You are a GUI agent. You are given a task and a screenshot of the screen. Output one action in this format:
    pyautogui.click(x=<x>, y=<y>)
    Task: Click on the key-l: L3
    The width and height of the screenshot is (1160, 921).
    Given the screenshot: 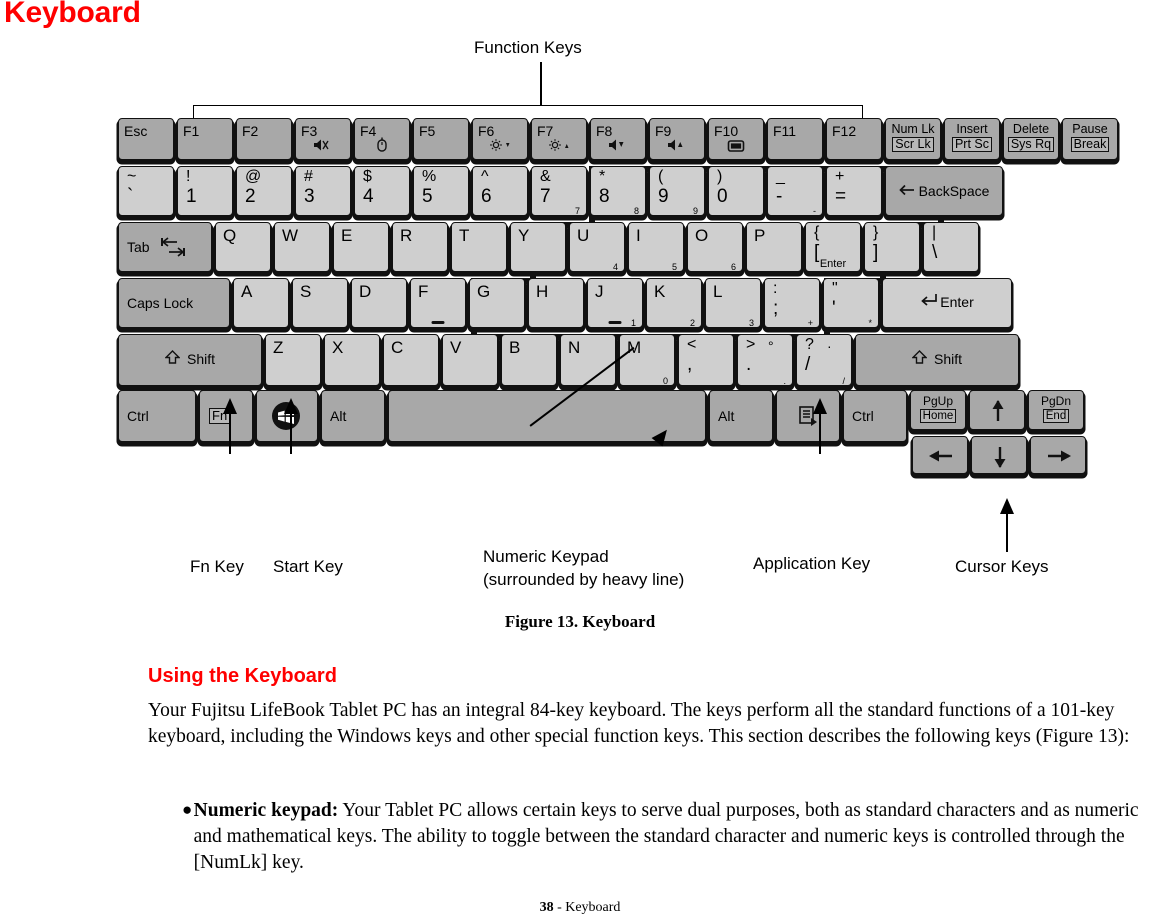 What is the action you would take?
    pyautogui.click(x=733, y=303)
    